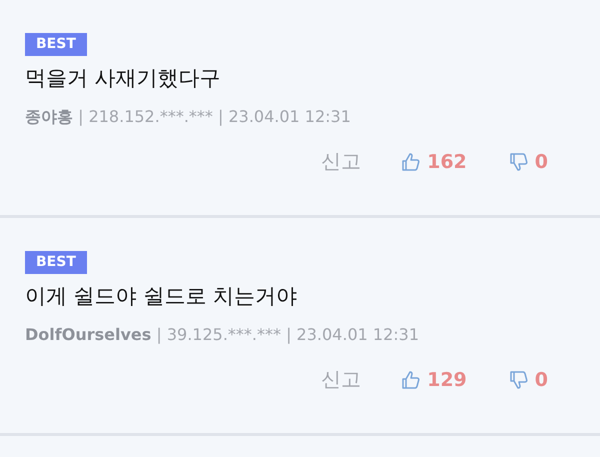 The image size is (600, 457). What do you see at coordinates (447, 379) in the screenshot?
I see `like-count: 129` at bounding box center [447, 379].